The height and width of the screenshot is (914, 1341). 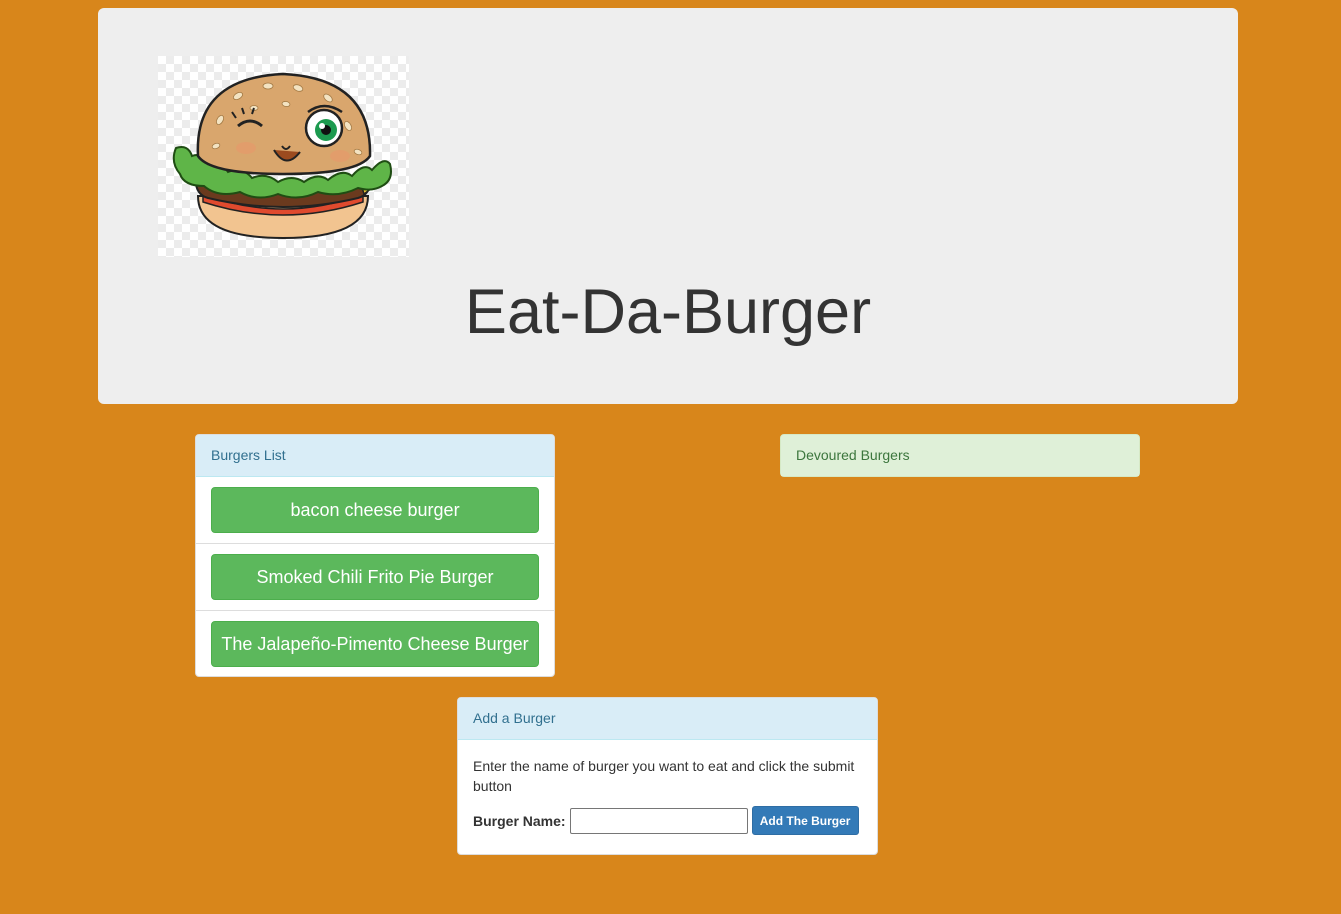 I want to click on list-item: bacon cheese burger, so click(x=375, y=510).